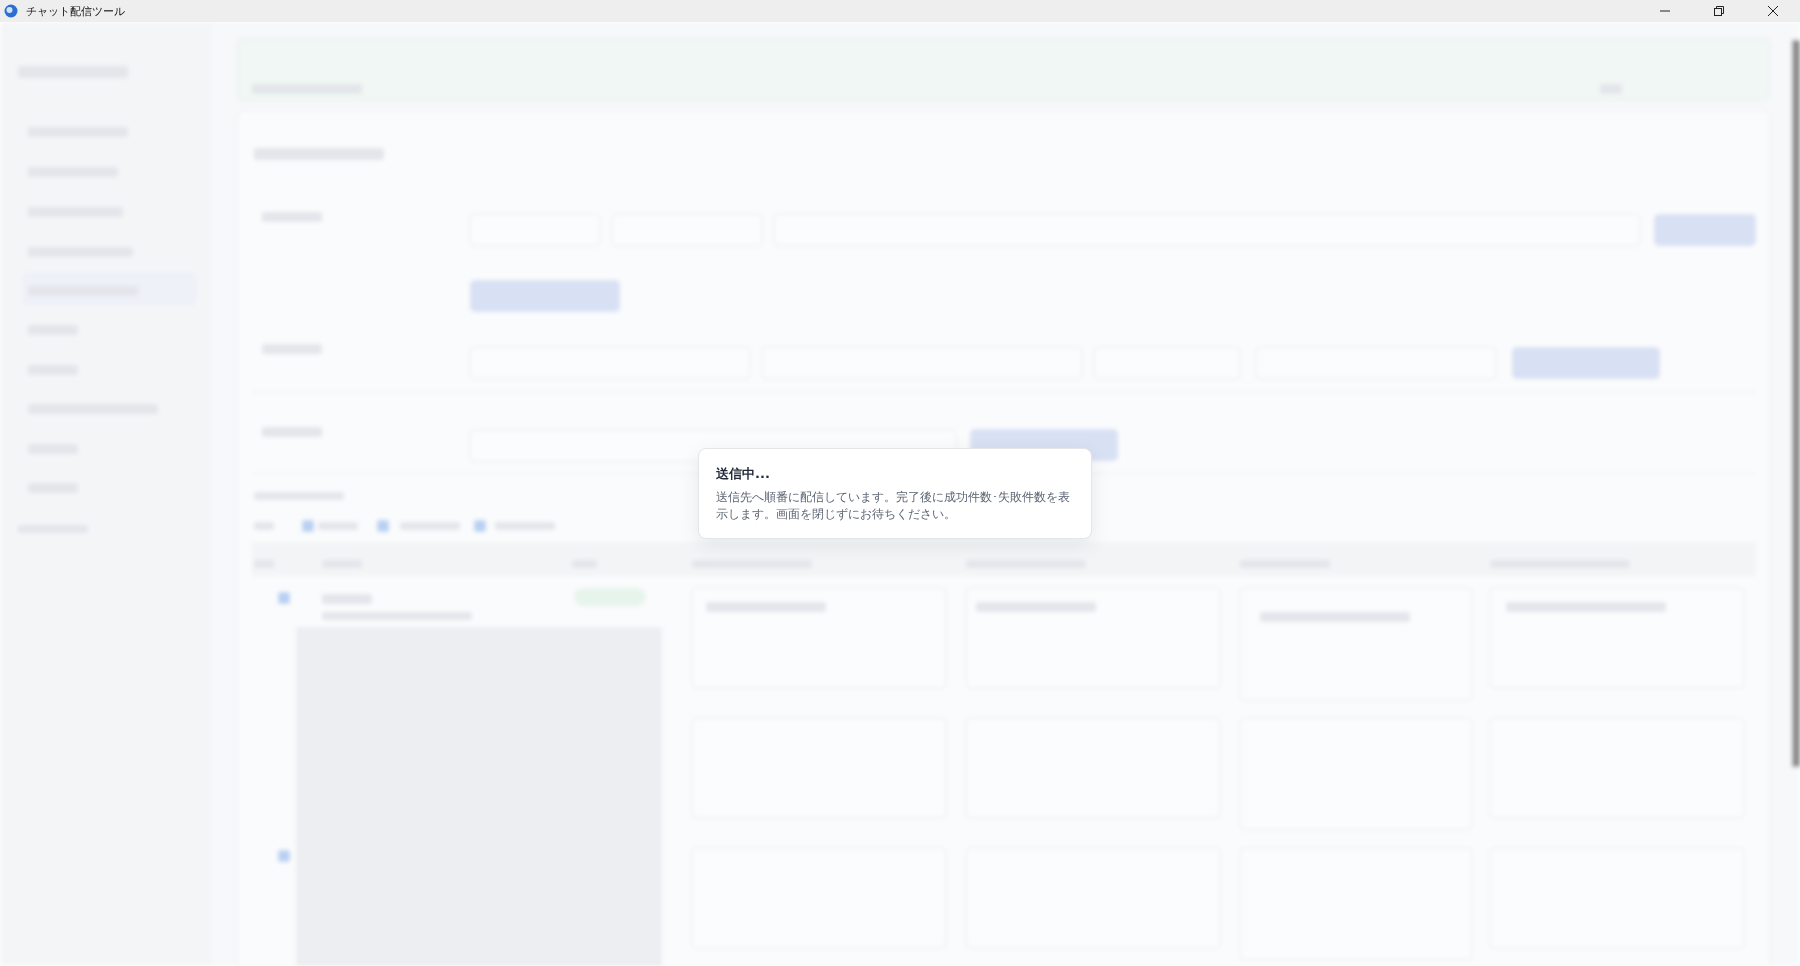 The width and height of the screenshot is (1800, 966). Describe the element at coordinates (11, 11) in the screenshot. I see `app-icon` at that location.